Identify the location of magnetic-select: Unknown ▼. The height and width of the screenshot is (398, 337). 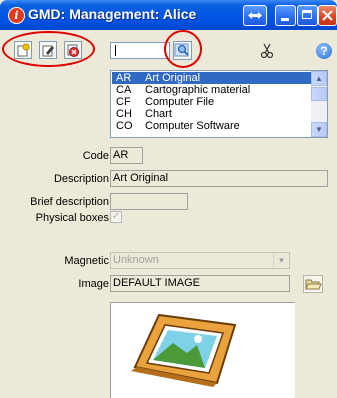
(200, 260).